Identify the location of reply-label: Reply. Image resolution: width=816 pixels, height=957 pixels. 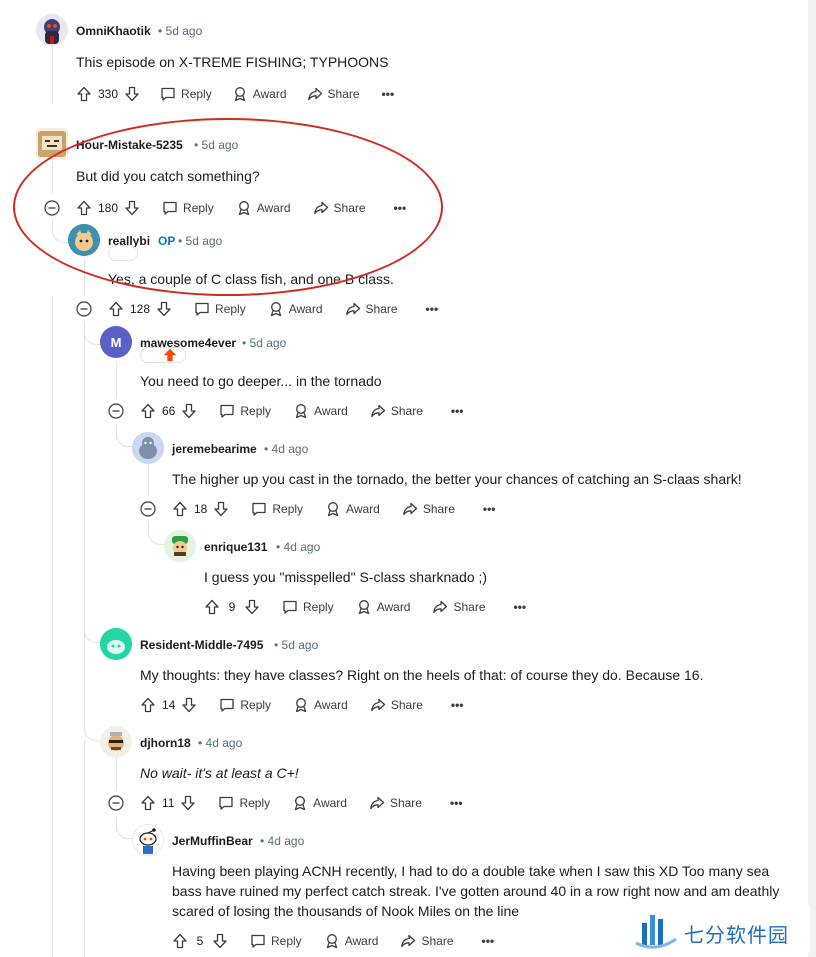
(256, 705).